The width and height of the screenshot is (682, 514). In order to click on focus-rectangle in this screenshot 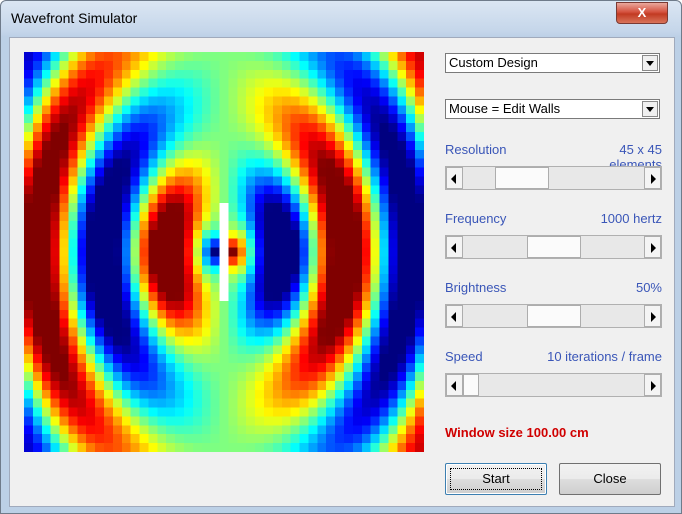, I will do `click(496, 479)`.